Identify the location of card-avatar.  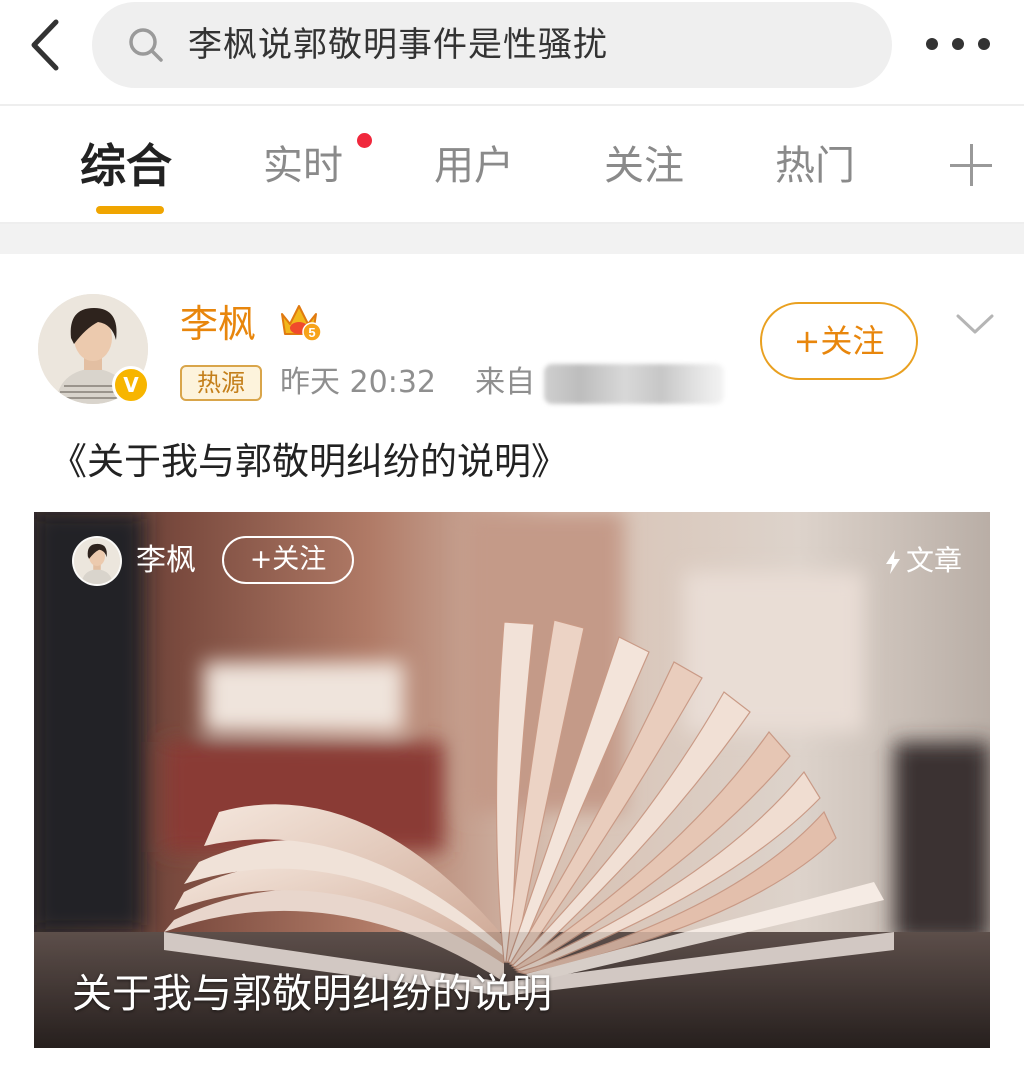
(97, 561).